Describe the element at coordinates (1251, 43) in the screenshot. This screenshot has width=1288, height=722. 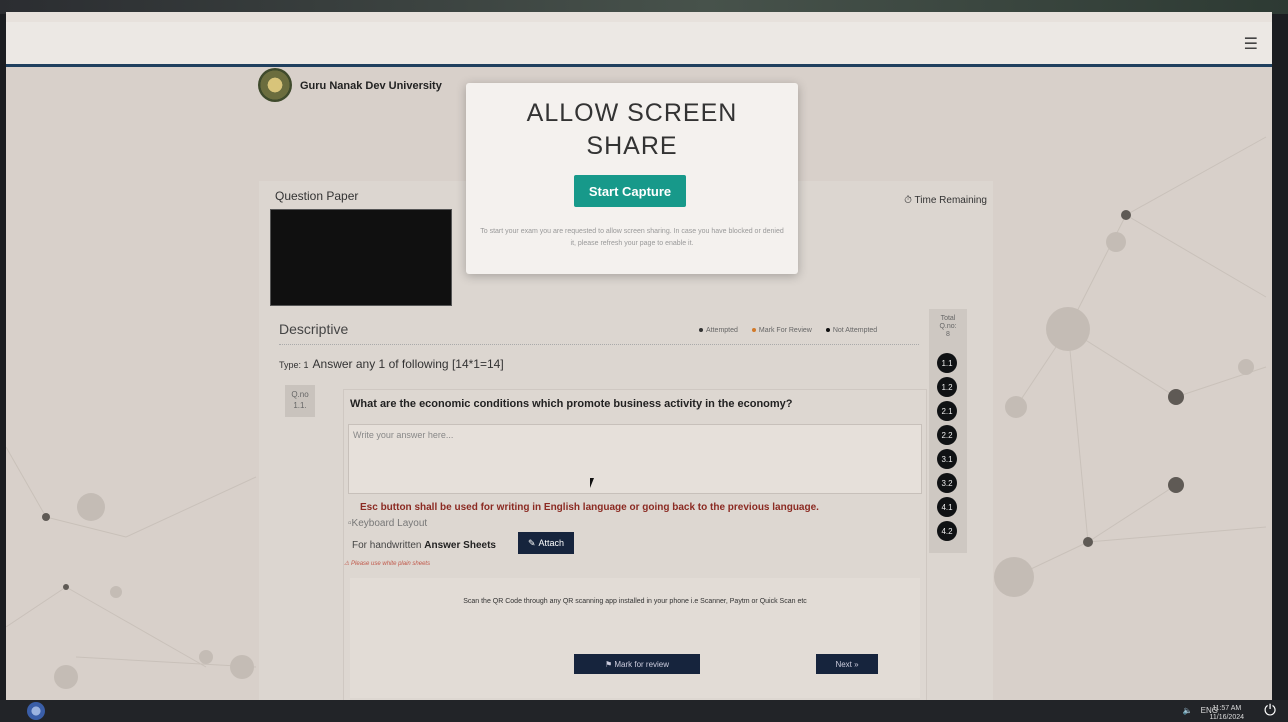
I see `hamburger-menu-icon: ☰` at that location.